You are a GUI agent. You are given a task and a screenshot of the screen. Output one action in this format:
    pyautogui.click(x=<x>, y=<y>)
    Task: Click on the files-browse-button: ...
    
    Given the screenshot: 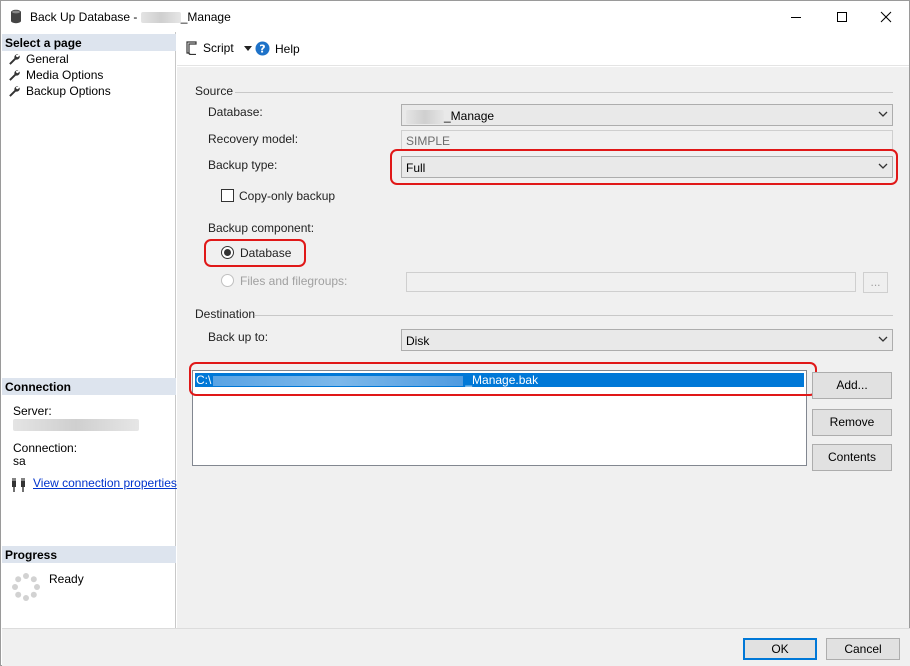 What is the action you would take?
    pyautogui.click(x=875, y=282)
    